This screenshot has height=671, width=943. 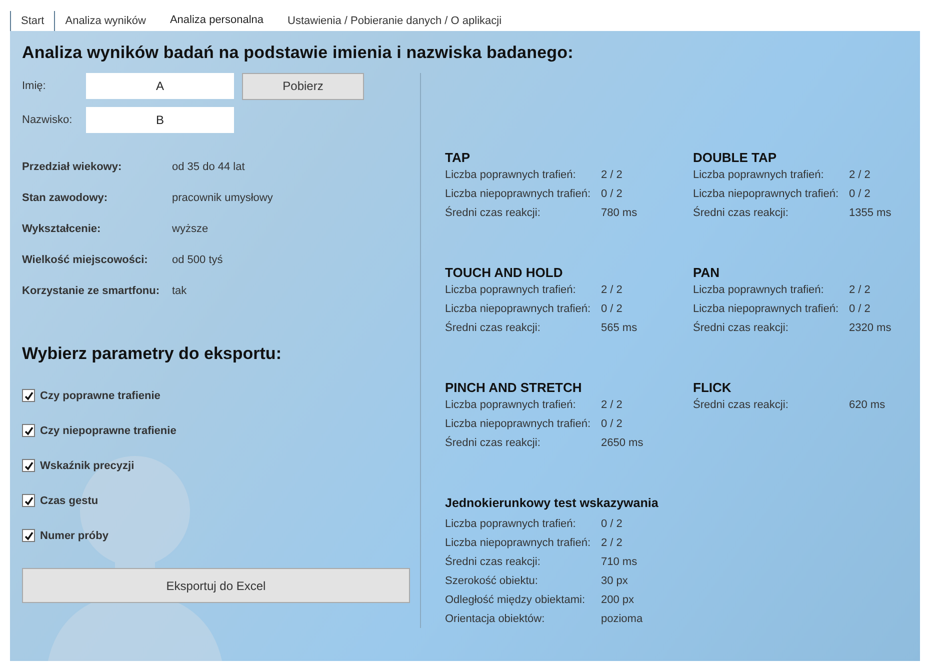 What do you see at coordinates (85, 260) in the screenshot?
I see `profile-label: Wielkość miejscowości:` at bounding box center [85, 260].